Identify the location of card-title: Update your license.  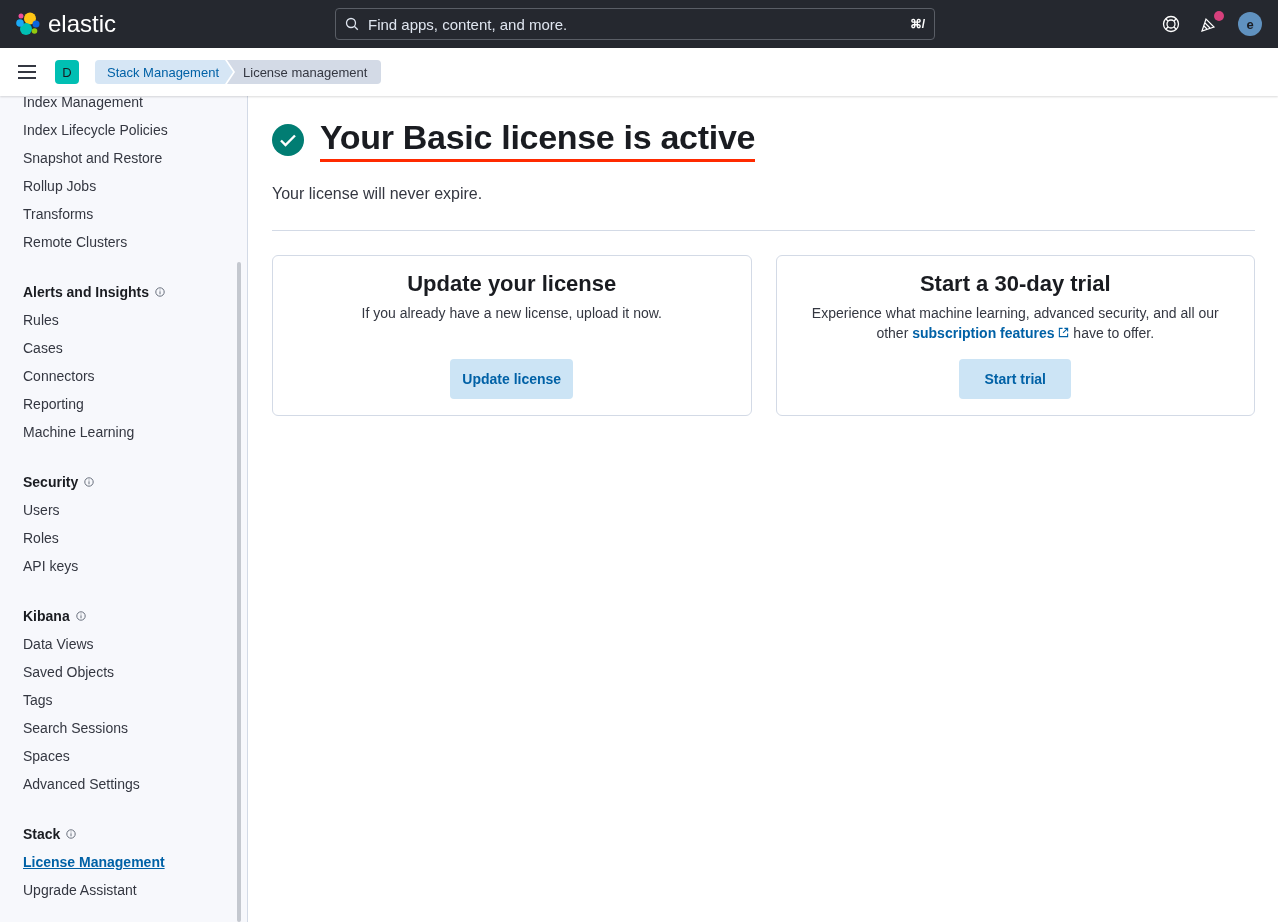
(512, 284).